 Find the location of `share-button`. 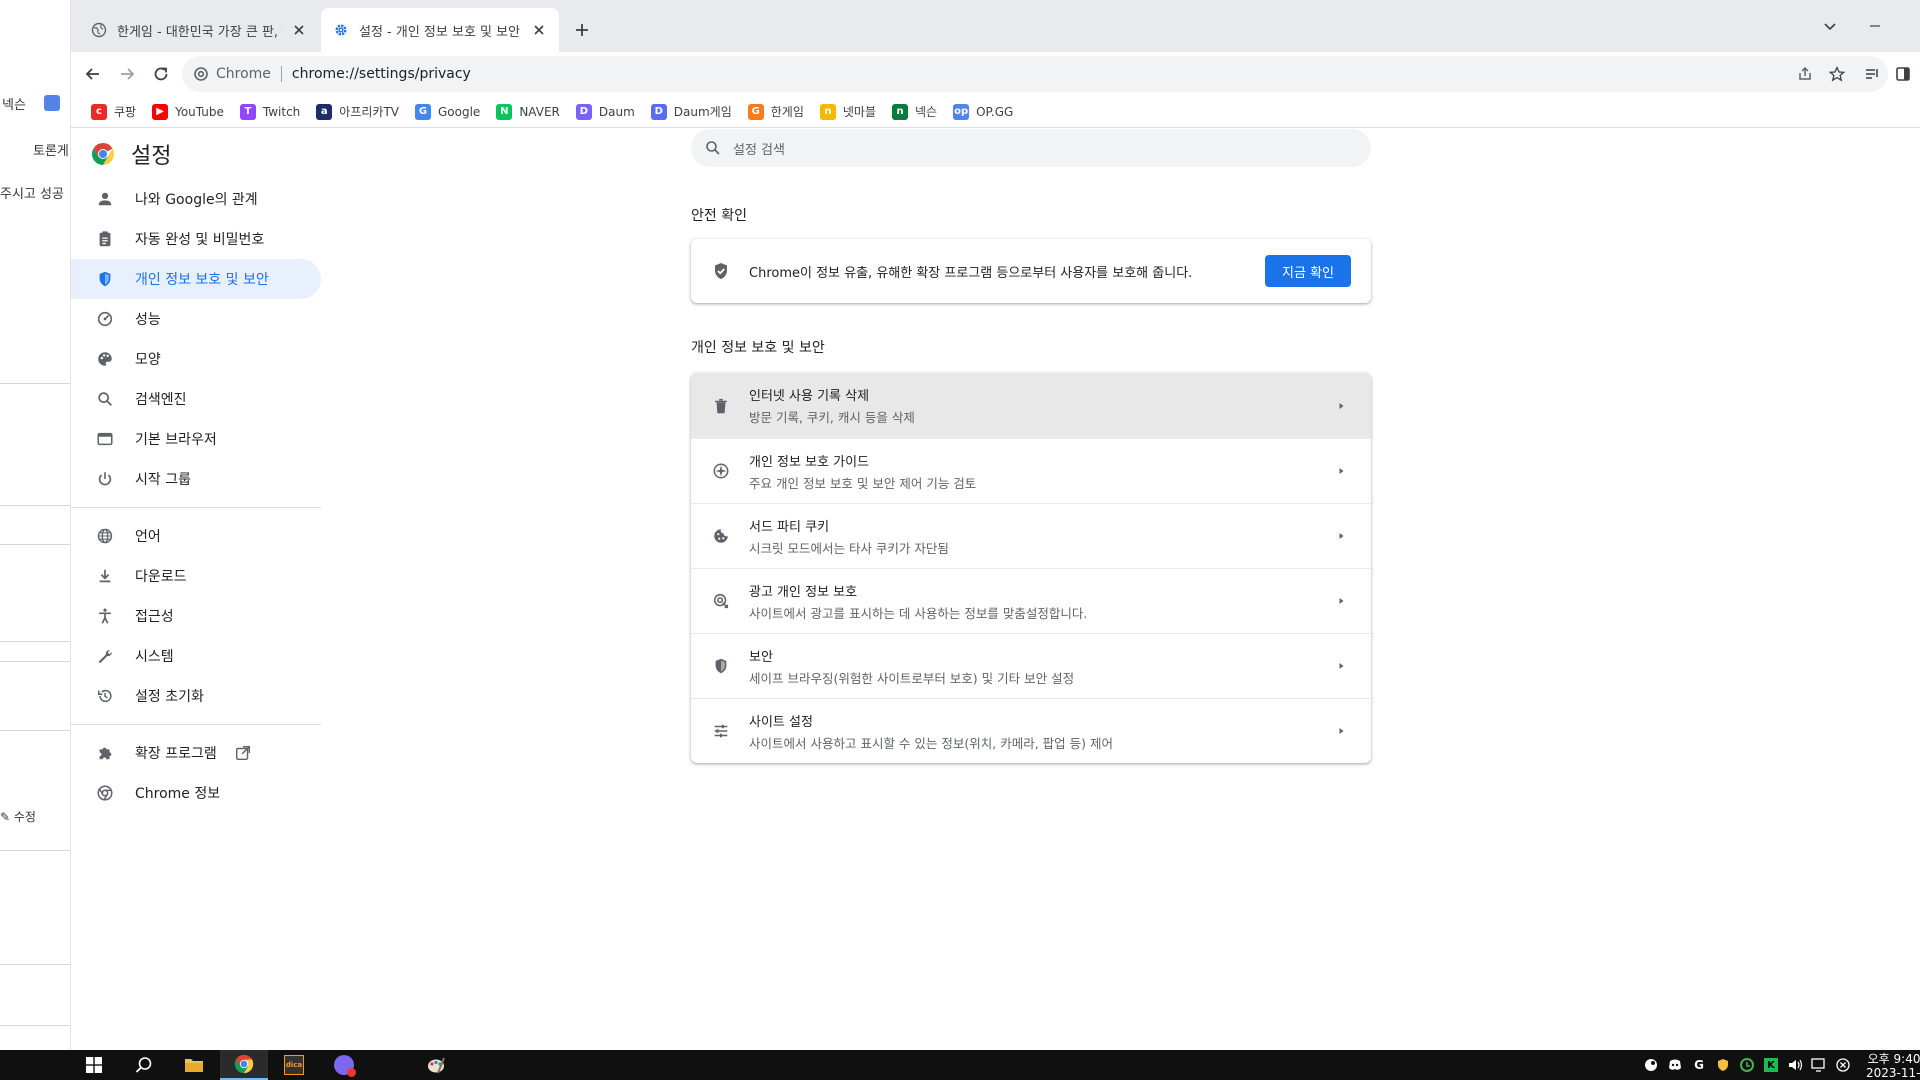

share-button is located at coordinates (1805, 74).